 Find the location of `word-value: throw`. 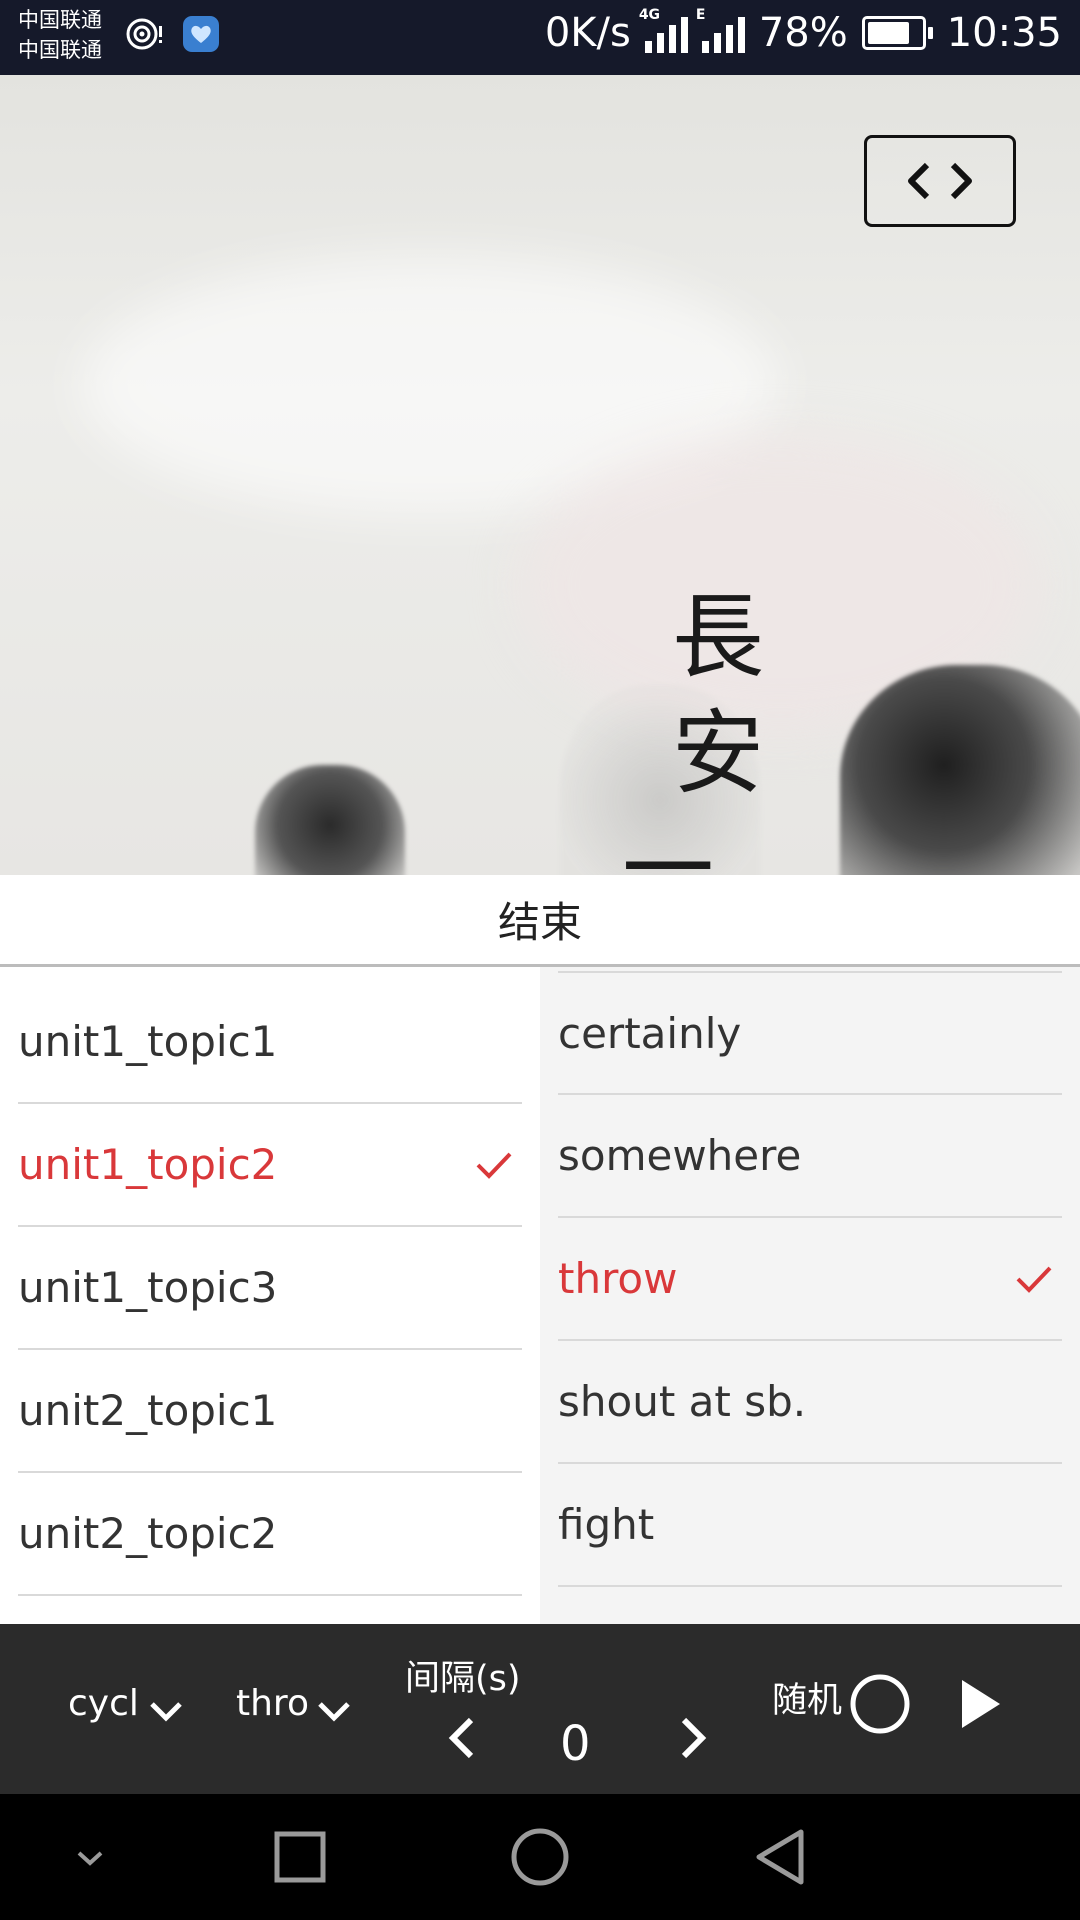

word-value: throw is located at coordinates (272, 1703).